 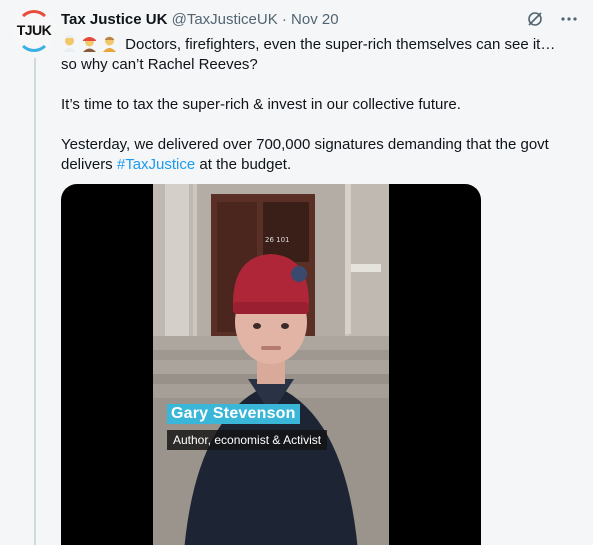 What do you see at coordinates (225, 19) in the screenshot?
I see `author-handle: @TaxJusticeUK` at bounding box center [225, 19].